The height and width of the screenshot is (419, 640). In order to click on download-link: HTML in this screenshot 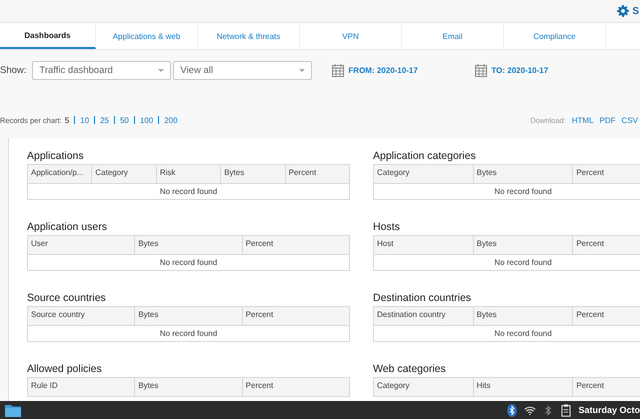, I will do `click(583, 120)`.